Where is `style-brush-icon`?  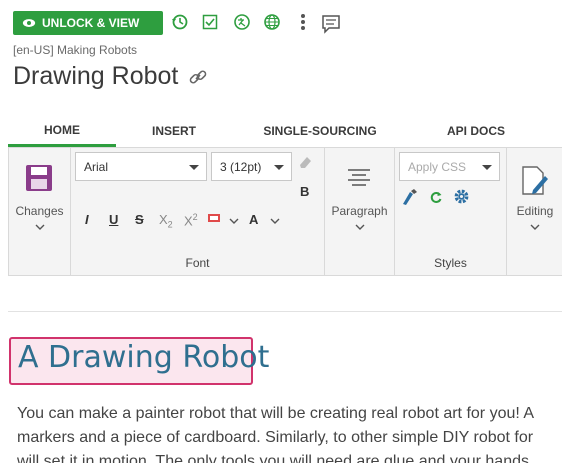
style-brush-icon is located at coordinates (410, 197).